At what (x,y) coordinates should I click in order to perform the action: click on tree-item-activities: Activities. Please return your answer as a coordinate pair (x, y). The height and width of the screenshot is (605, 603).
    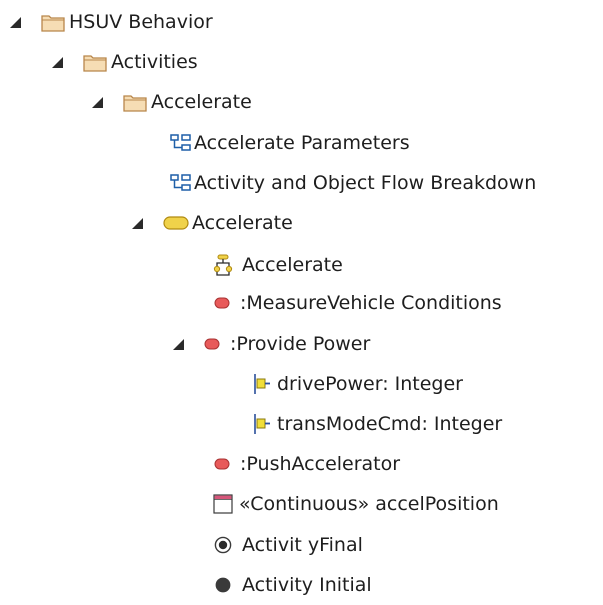
    Looking at the image, I should click on (125, 62).